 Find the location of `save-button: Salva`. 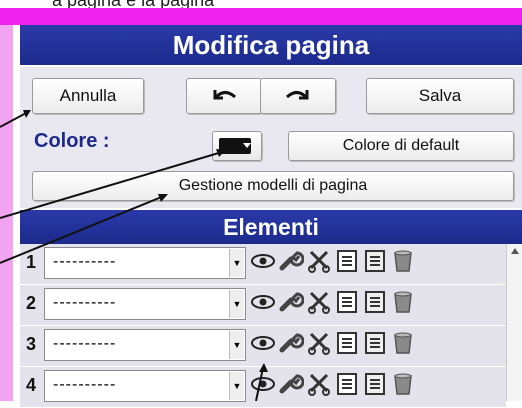

save-button: Salva is located at coordinates (440, 96).